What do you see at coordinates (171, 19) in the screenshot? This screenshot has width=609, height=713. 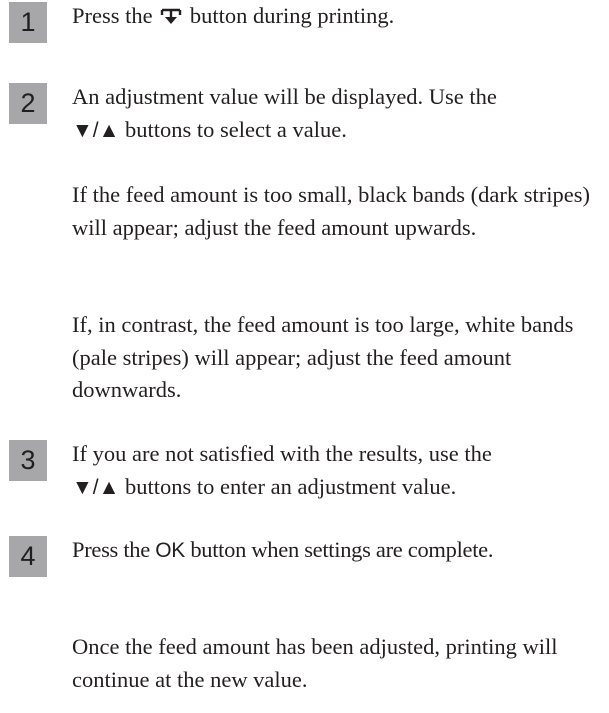 I see `paper-feed-icon` at bounding box center [171, 19].